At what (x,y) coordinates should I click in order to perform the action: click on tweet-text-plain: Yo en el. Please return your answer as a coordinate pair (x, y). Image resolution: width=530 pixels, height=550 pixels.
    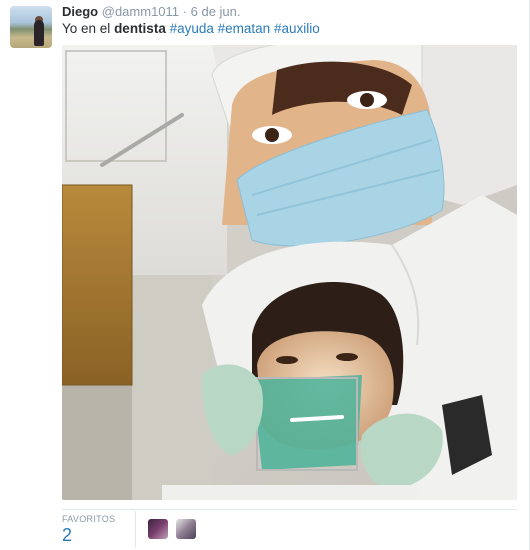
    Looking at the image, I should click on (88, 28).